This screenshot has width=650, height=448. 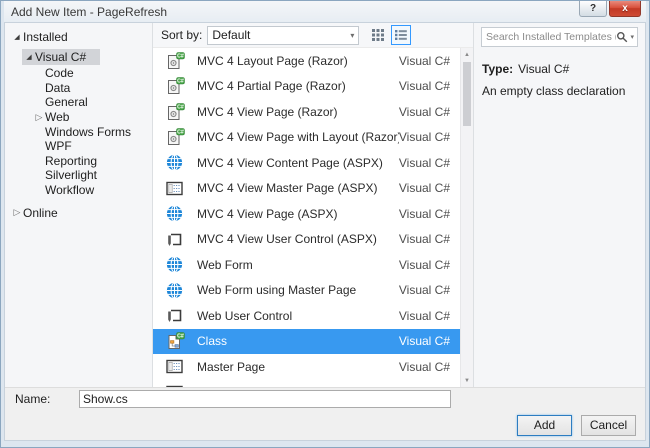 I want to click on tree-node-label: Windows Forms, so click(x=88, y=131).